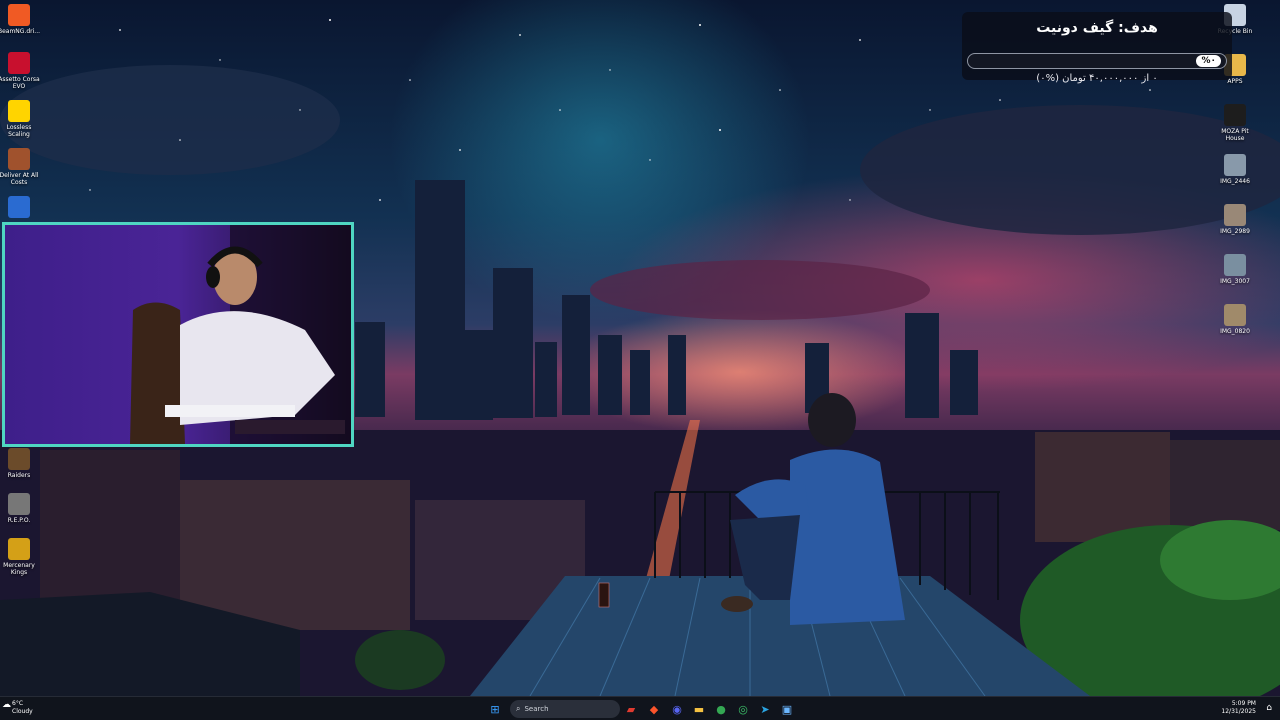 This screenshot has width=1280, height=720. I want to click on assetto-corsa-icon, so click(19, 63).